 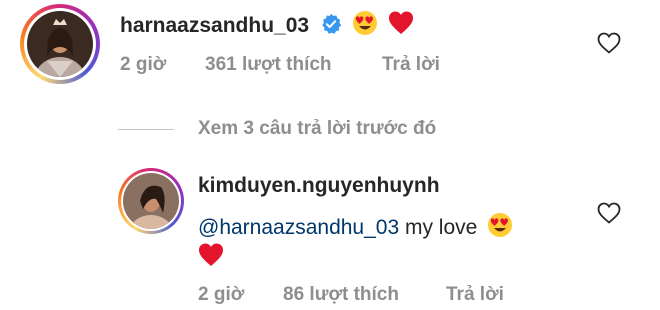 I want to click on mention-link: @harnaazsandhu_03, so click(x=298, y=227).